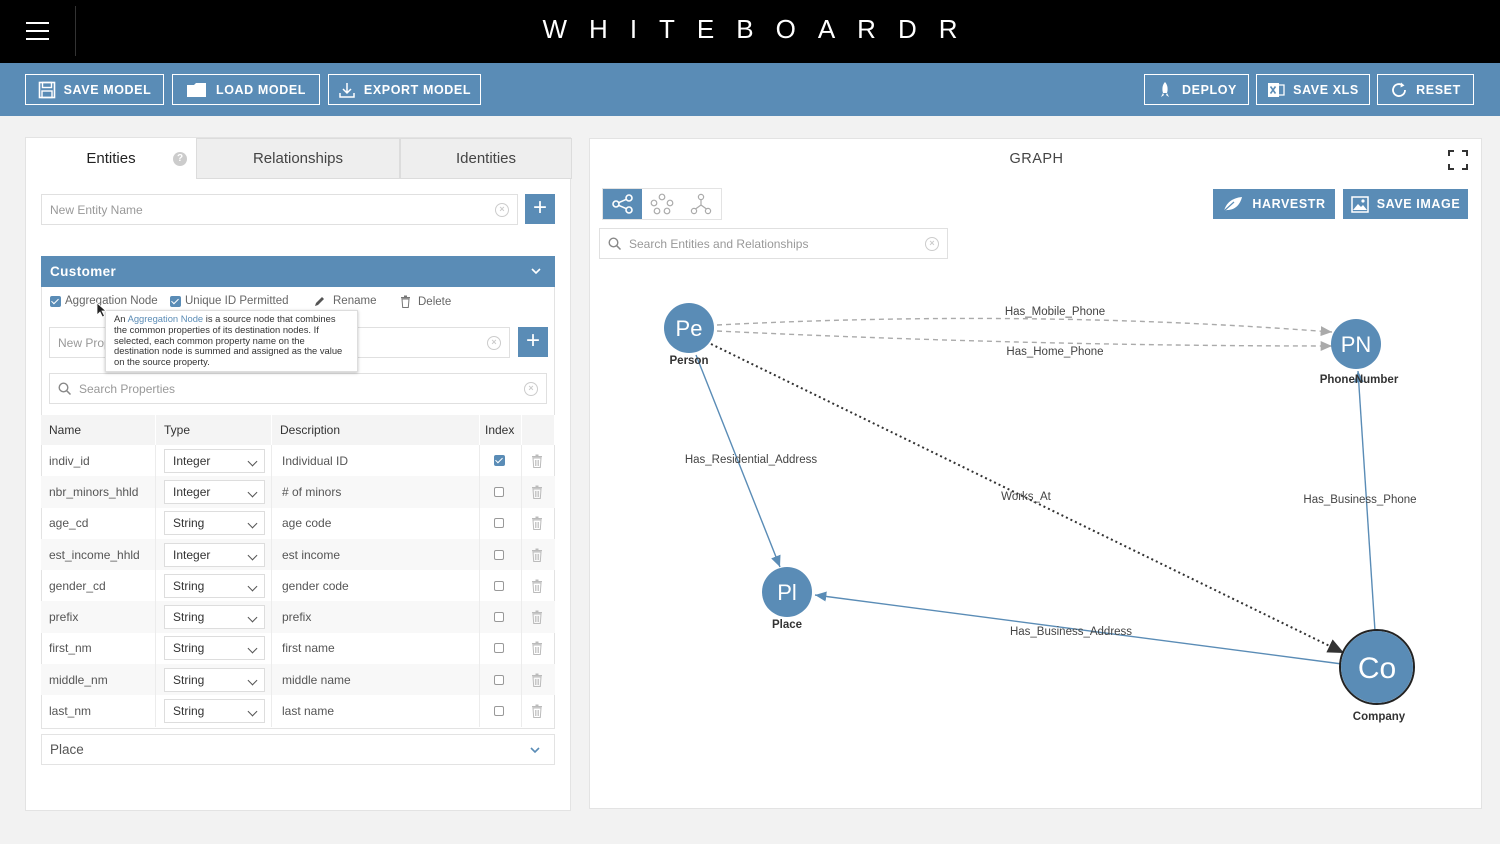 This screenshot has height=844, width=1500. What do you see at coordinates (425, 301) in the screenshot?
I see `delete-entity-button: Delete` at bounding box center [425, 301].